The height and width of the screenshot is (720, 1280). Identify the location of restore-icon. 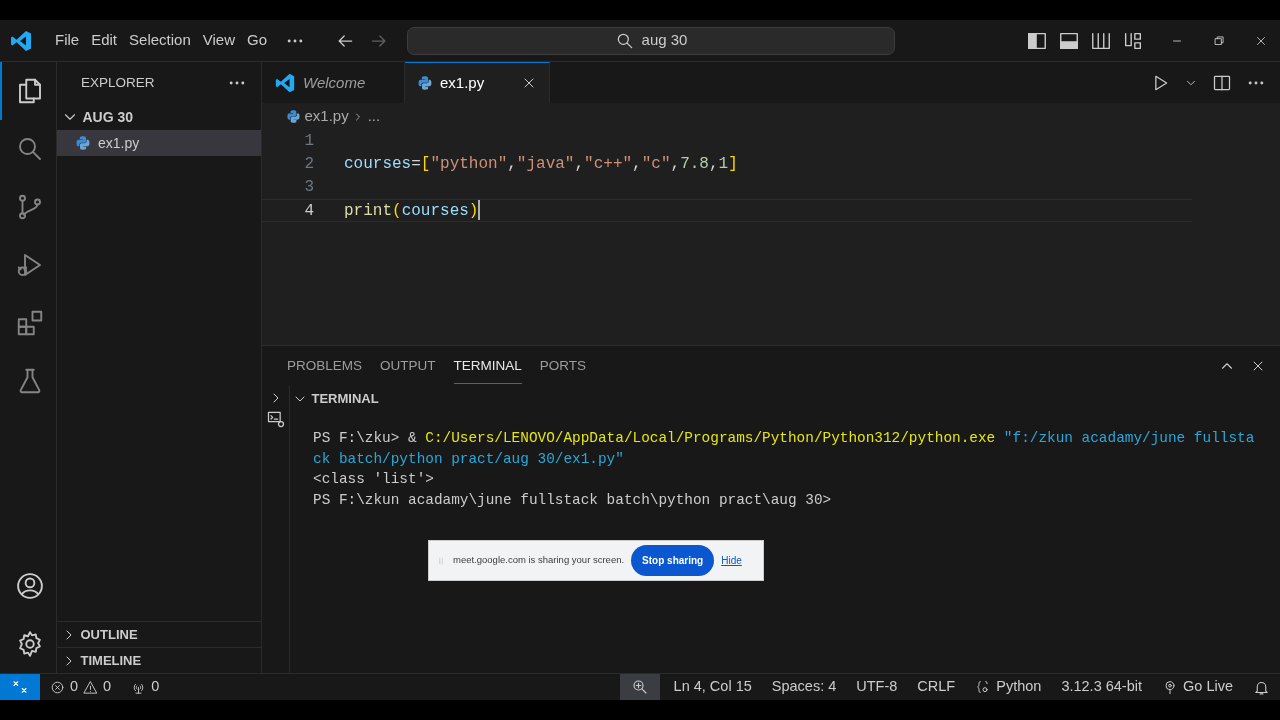
(1219, 40).